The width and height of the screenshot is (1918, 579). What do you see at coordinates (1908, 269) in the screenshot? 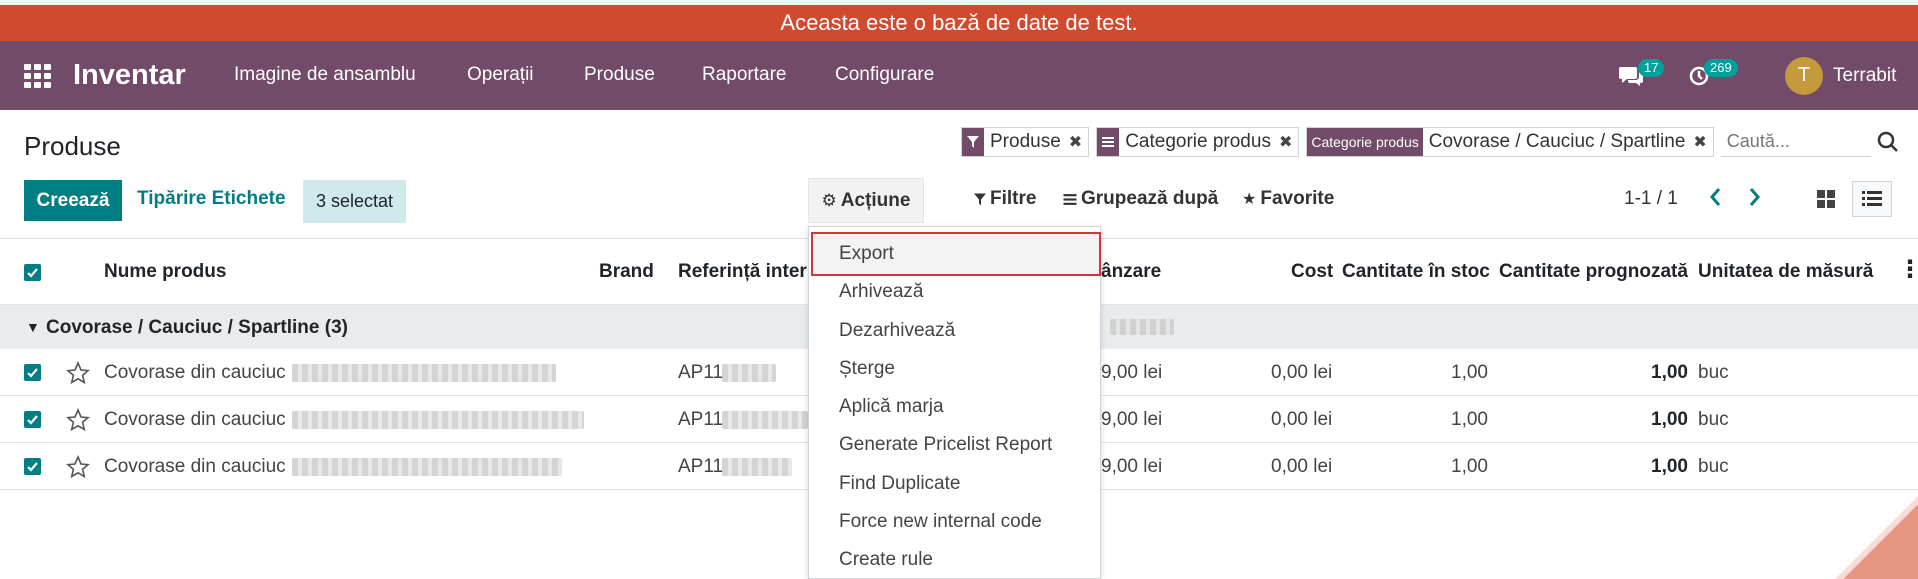
I see `optional-columns-icon: ⋮` at bounding box center [1908, 269].